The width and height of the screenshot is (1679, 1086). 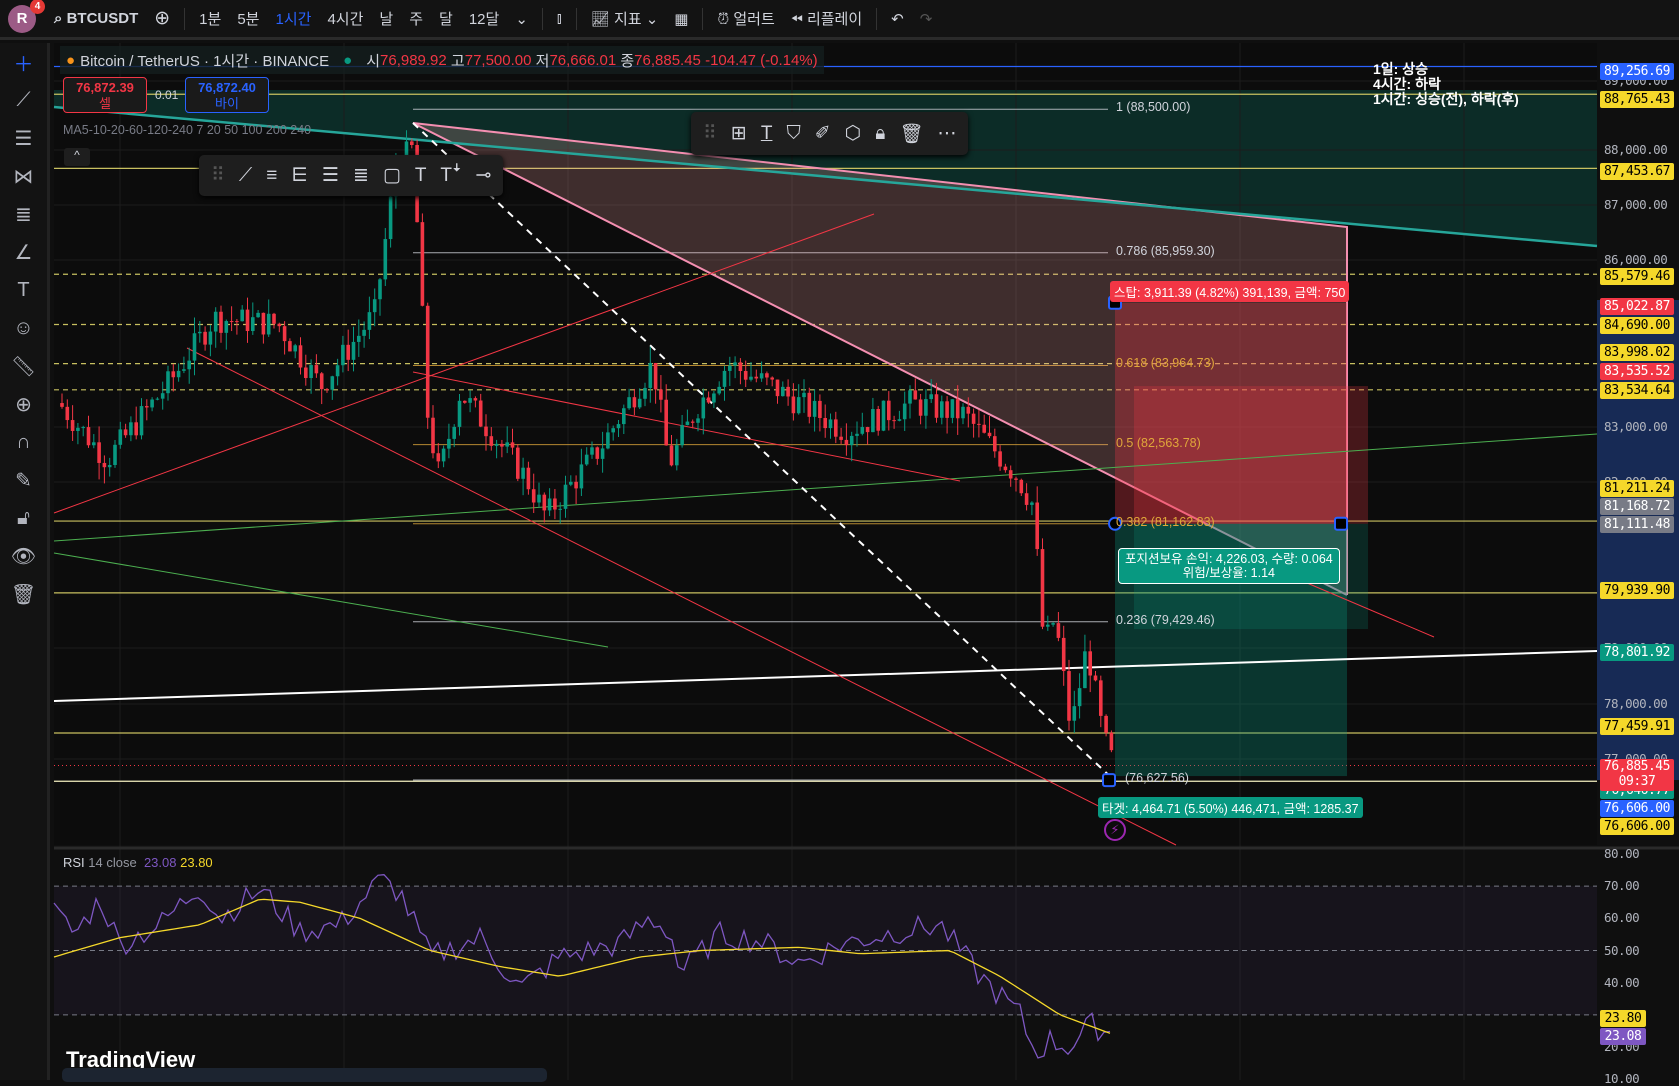 I want to click on lock-icon: 🔓︎, so click(x=23, y=518).